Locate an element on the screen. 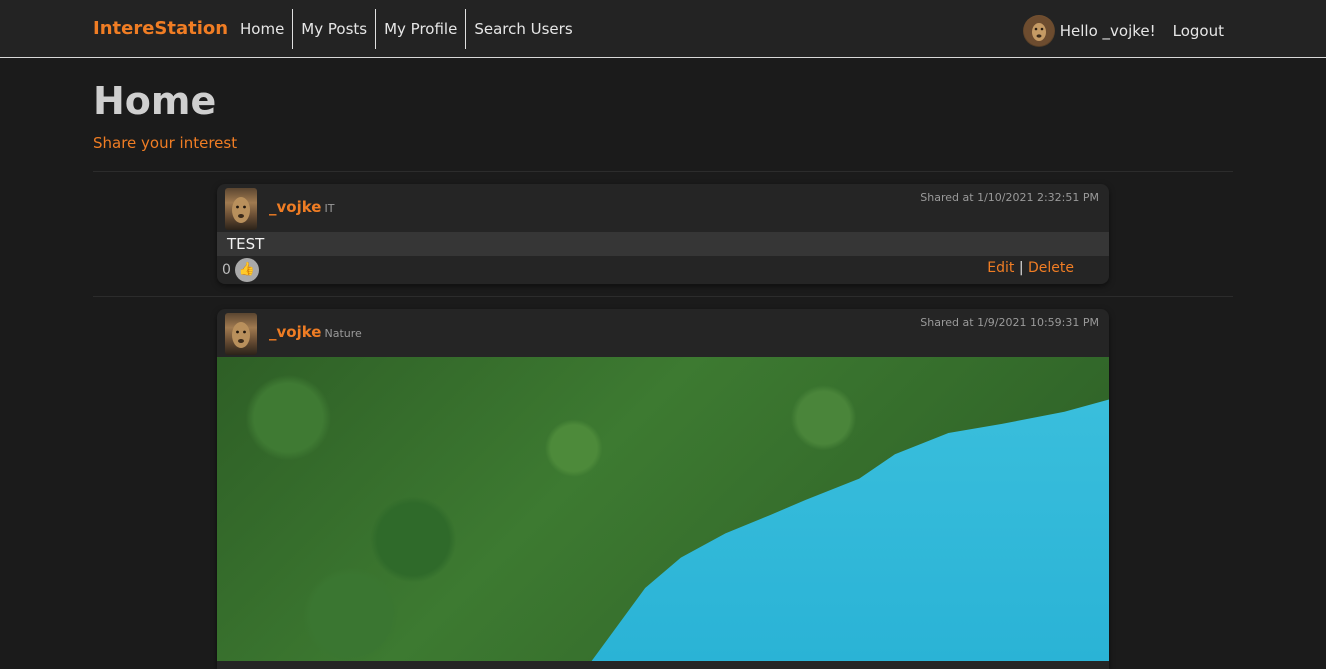 This screenshot has width=1326, height=669. delete-link: Delete is located at coordinates (1051, 268).